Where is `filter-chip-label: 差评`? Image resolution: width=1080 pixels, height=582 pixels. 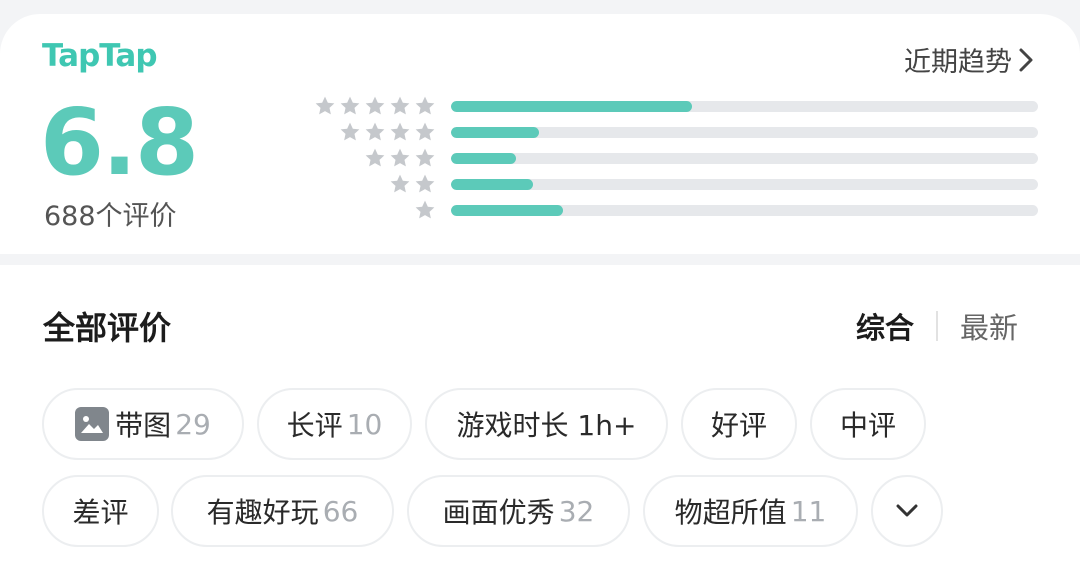
filter-chip-label: 差评 is located at coordinates (100, 512).